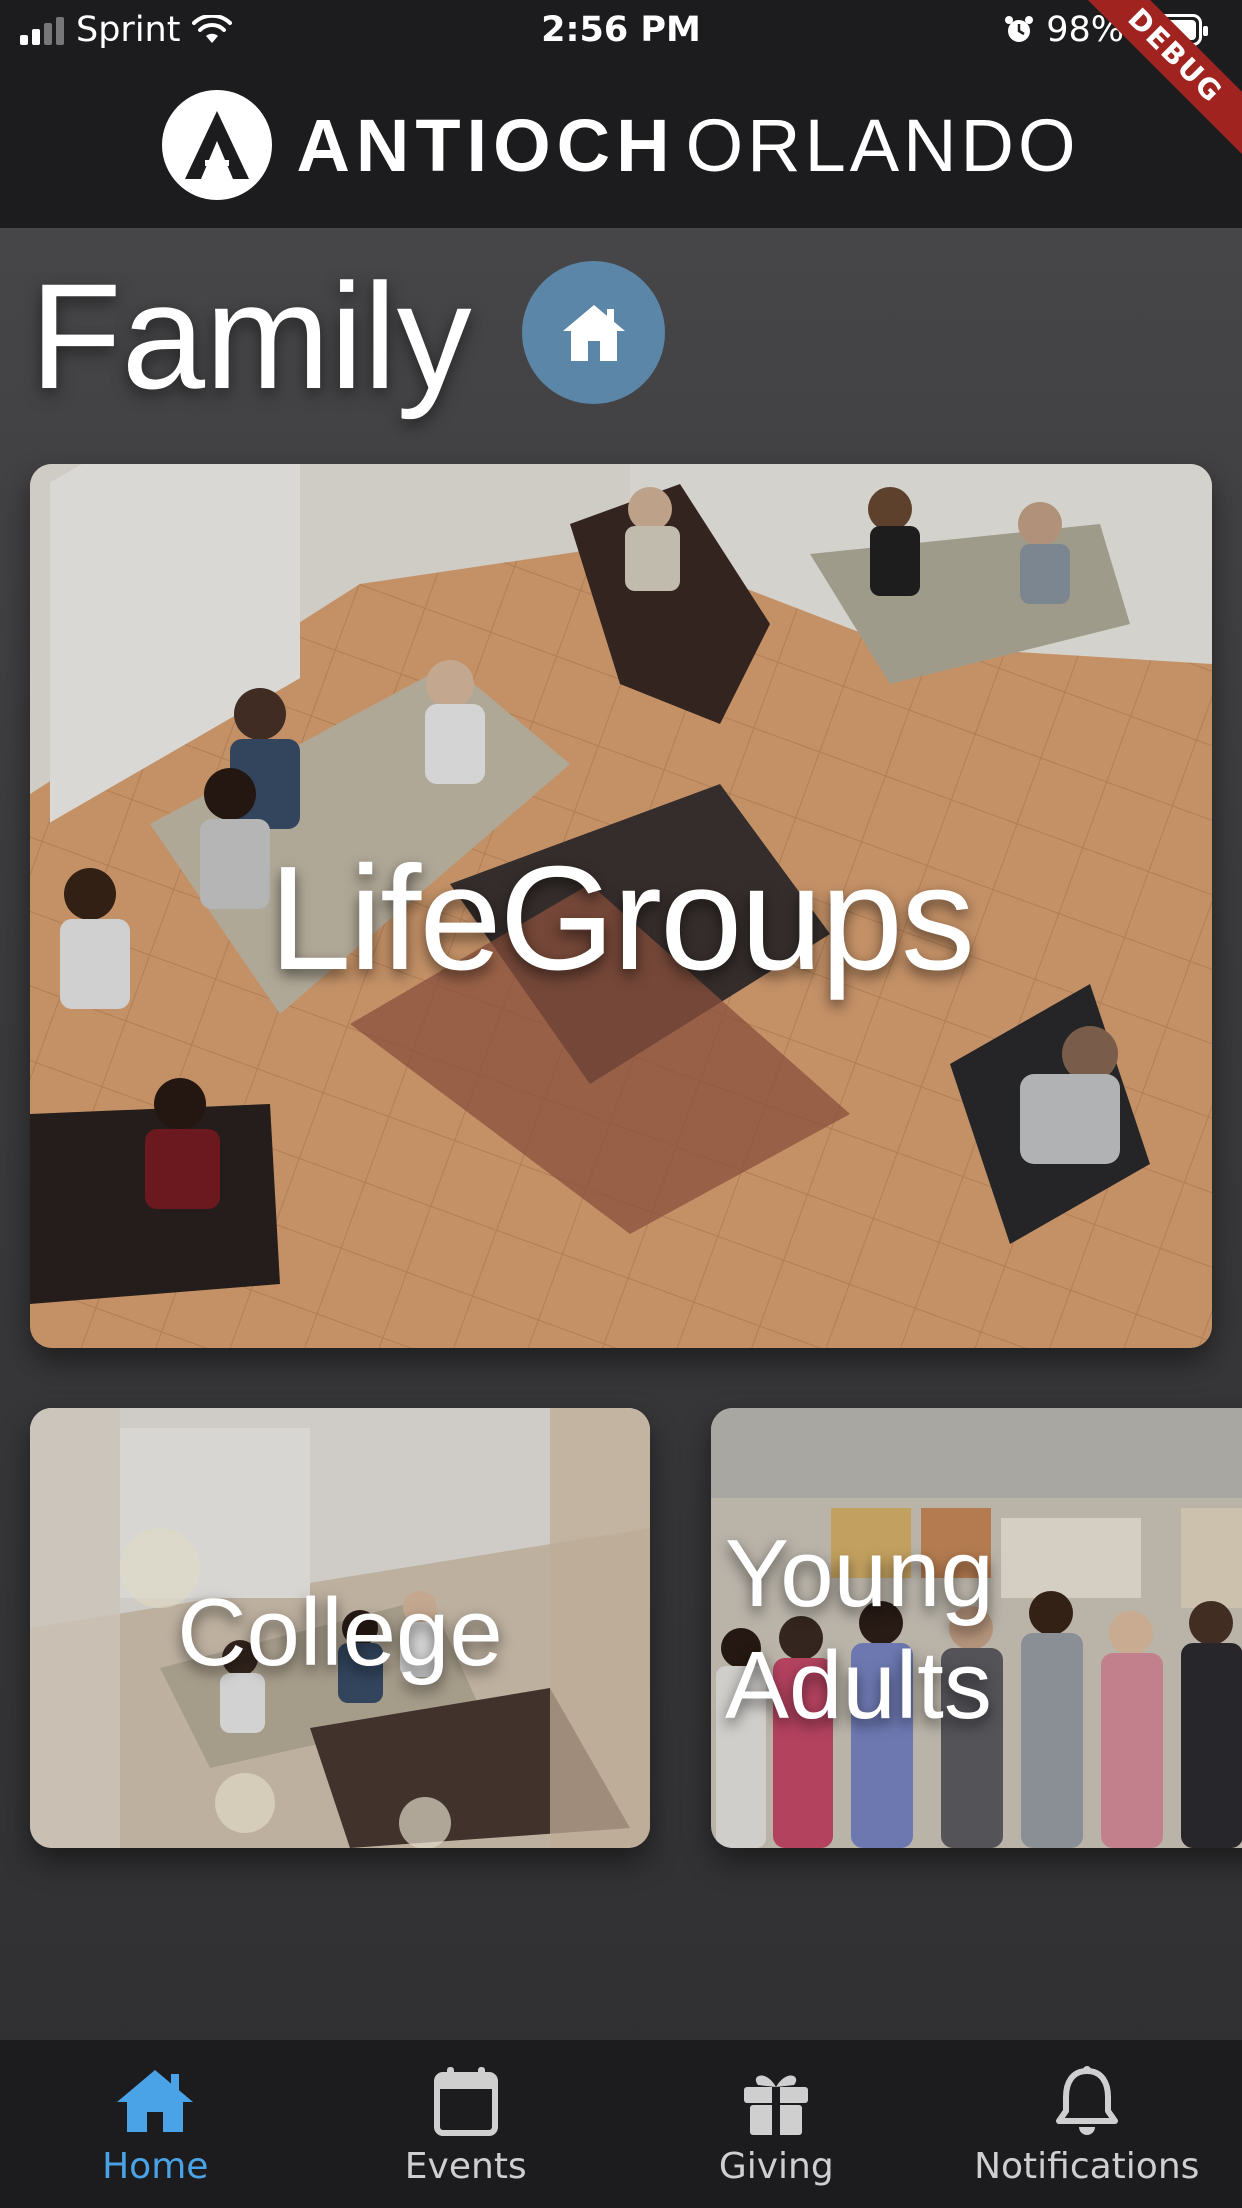 The width and height of the screenshot is (1242, 2208). What do you see at coordinates (776, 2101) in the screenshot?
I see `gift-icon` at bounding box center [776, 2101].